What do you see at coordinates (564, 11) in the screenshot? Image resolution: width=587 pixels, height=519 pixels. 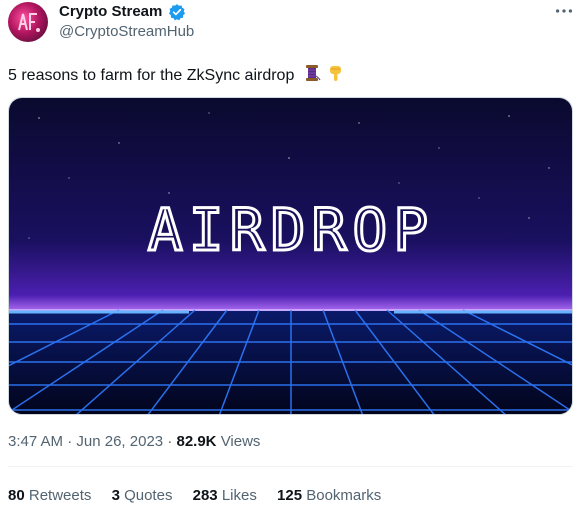 I see `more-options-icon` at bounding box center [564, 11].